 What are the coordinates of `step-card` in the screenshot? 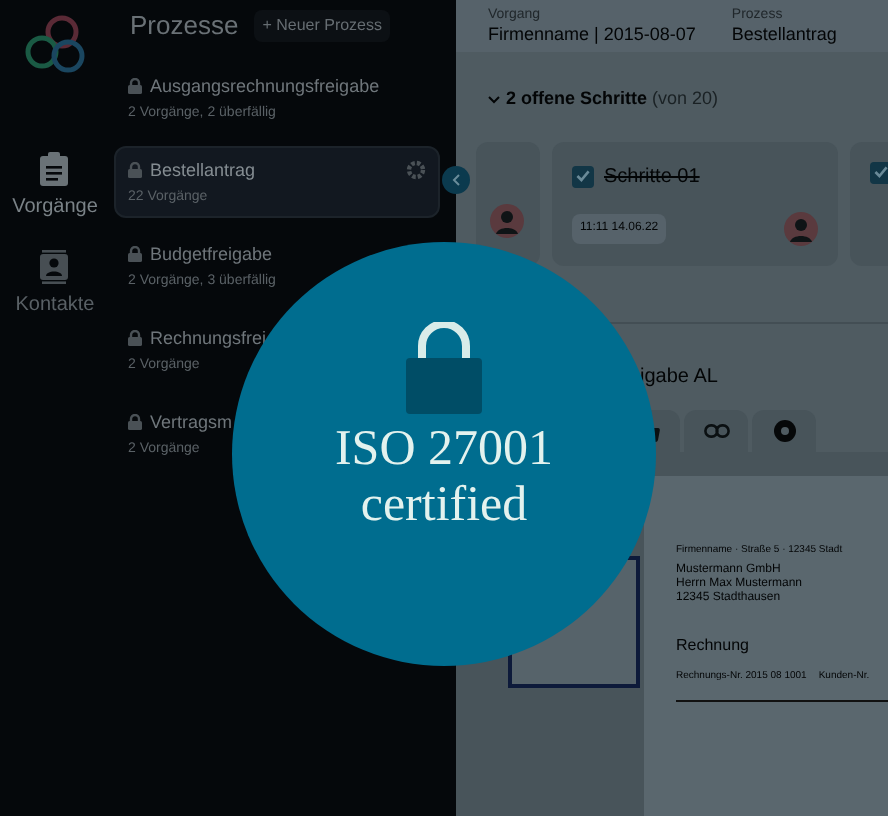 It's located at (508, 203).